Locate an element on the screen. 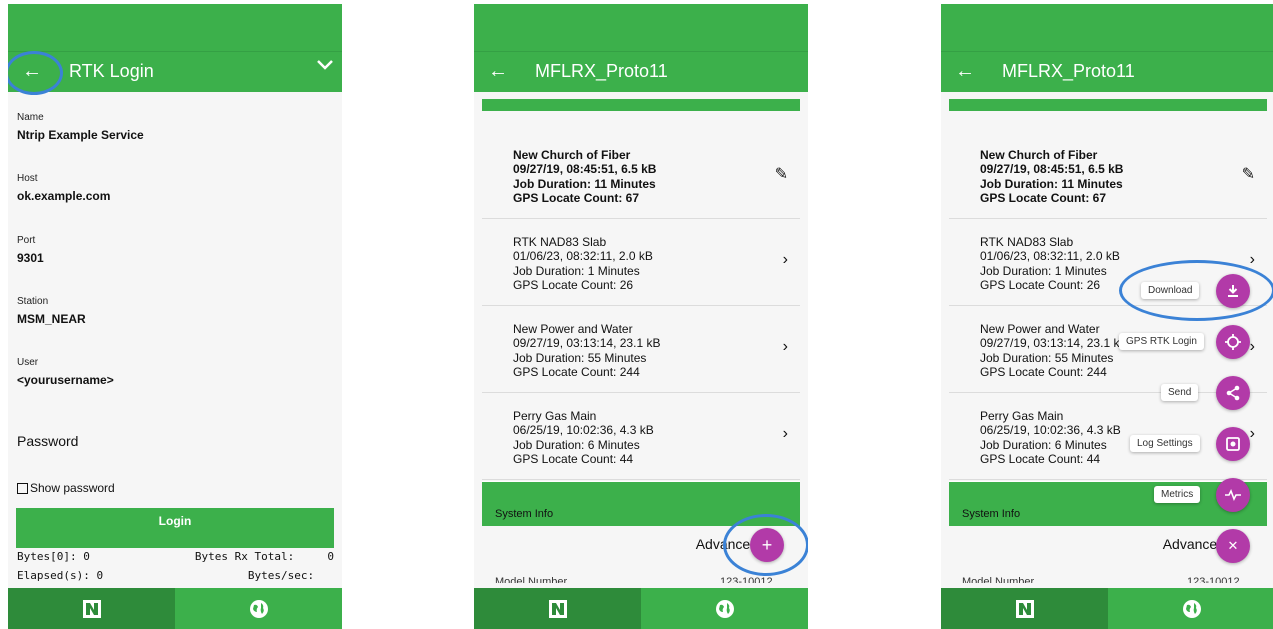  advanced-label: Advanced is located at coordinates (727, 544).